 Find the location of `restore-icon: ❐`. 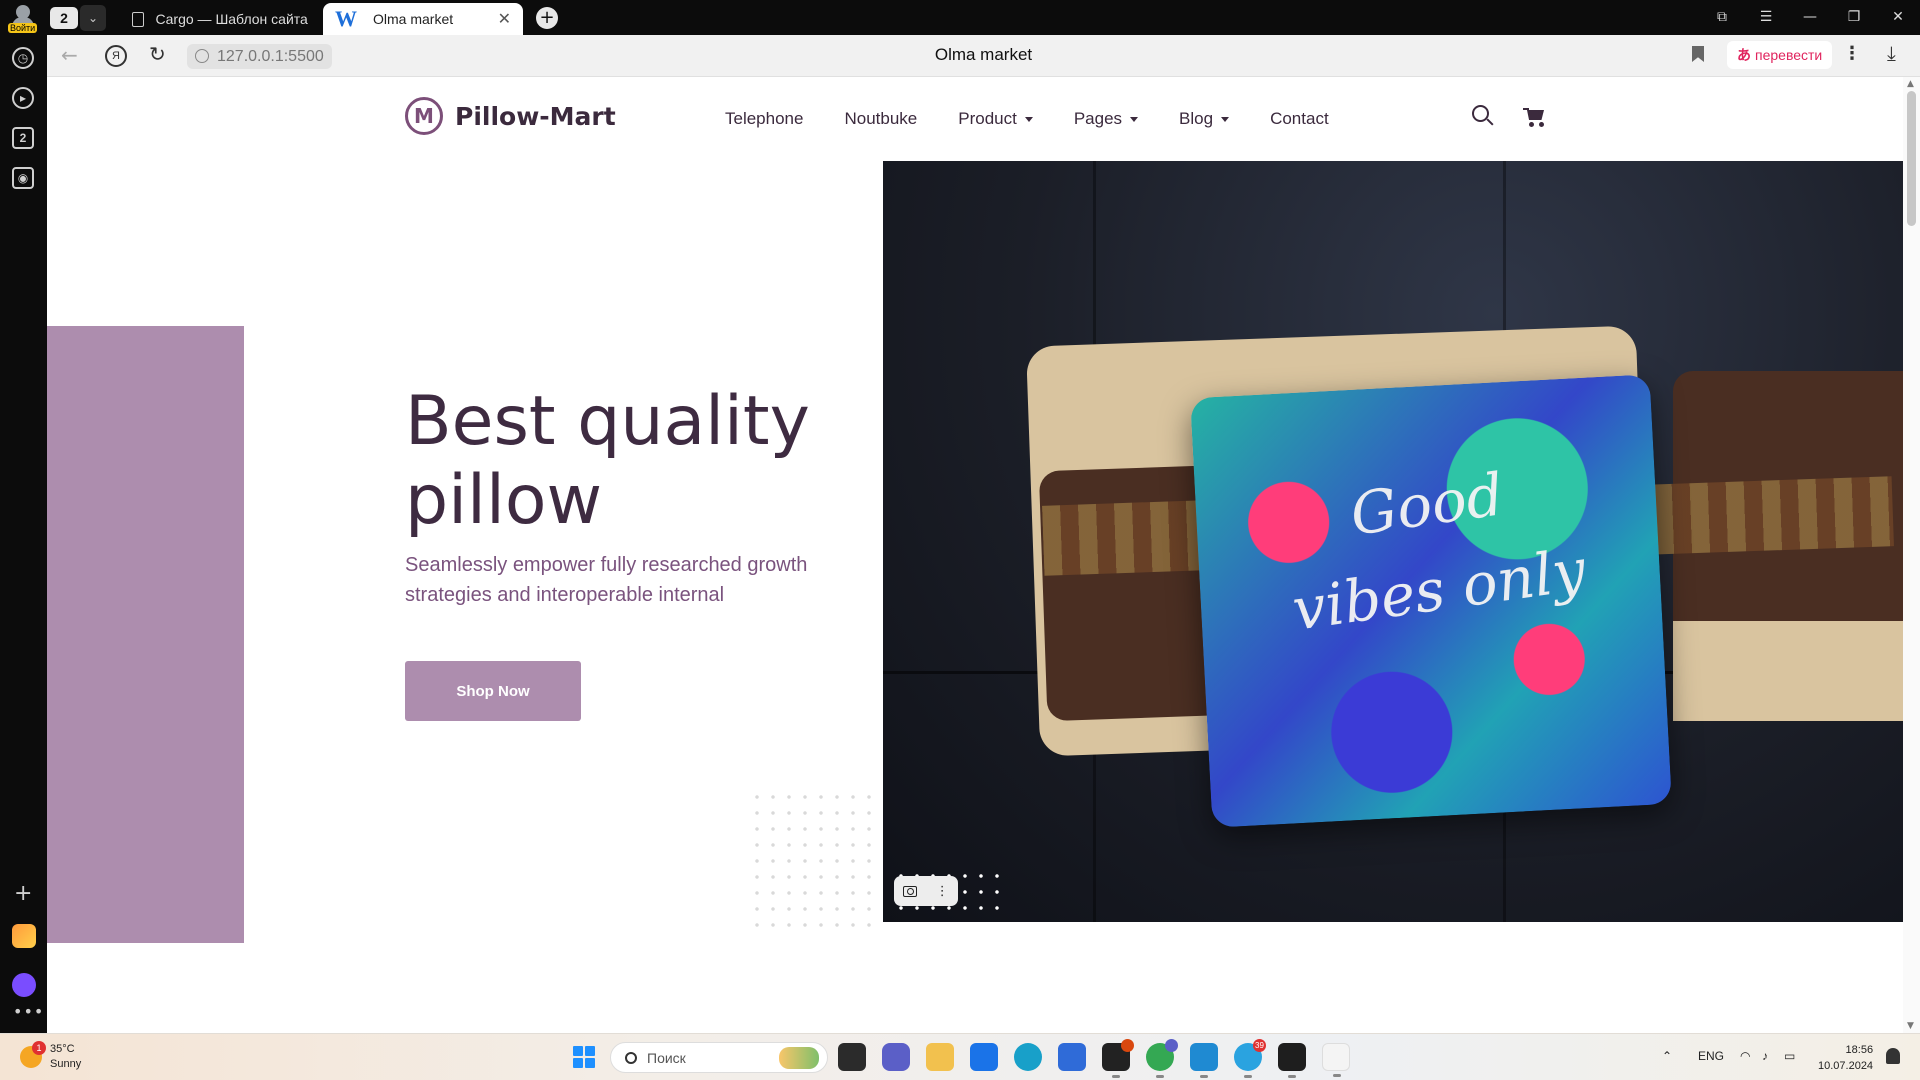

restore-icon: ❐ is located at coordinates (1854, 17).